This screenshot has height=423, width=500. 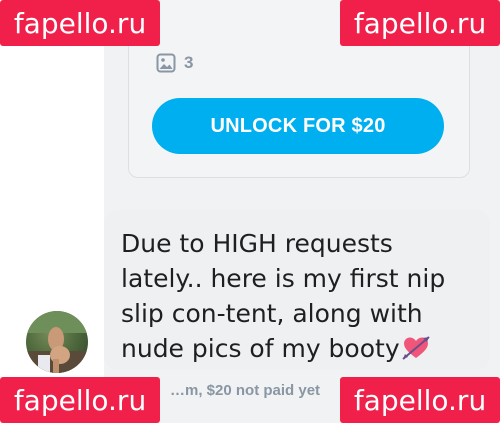 I want to click on avatar, so click(x=57, y=342).